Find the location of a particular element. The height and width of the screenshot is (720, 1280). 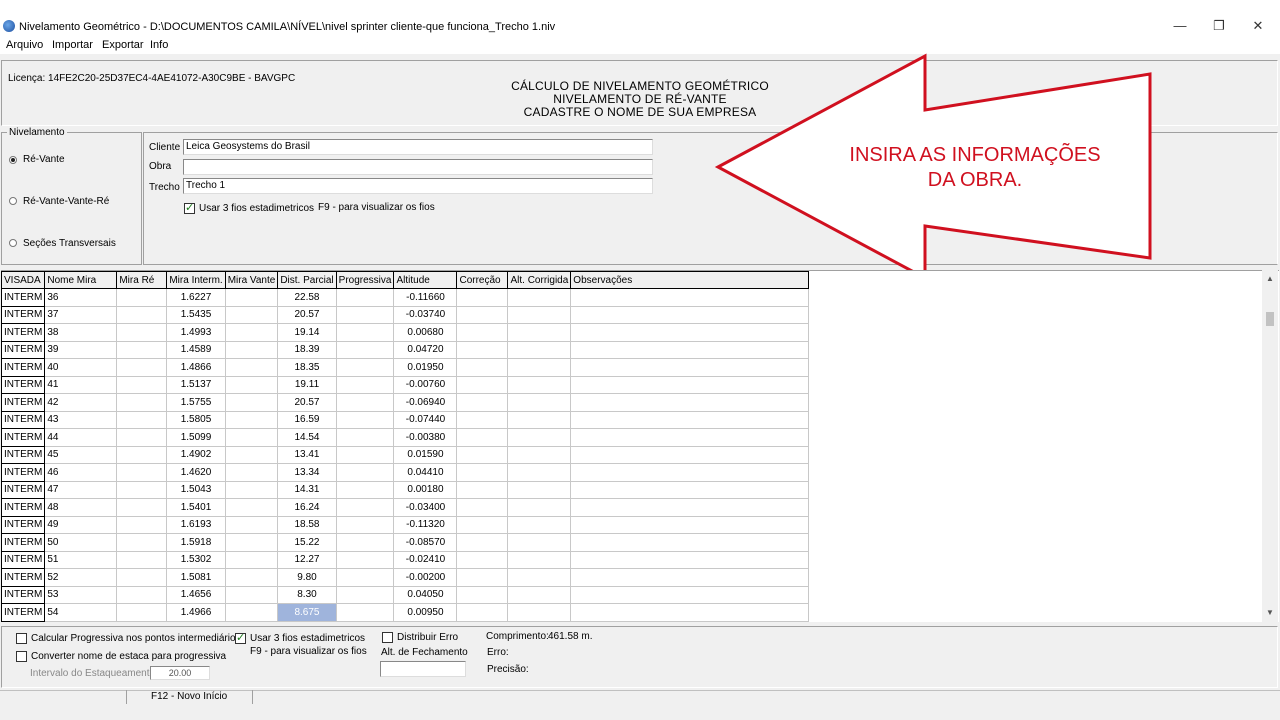

radio-secoes-transversais is located at coordinates (13, 243).